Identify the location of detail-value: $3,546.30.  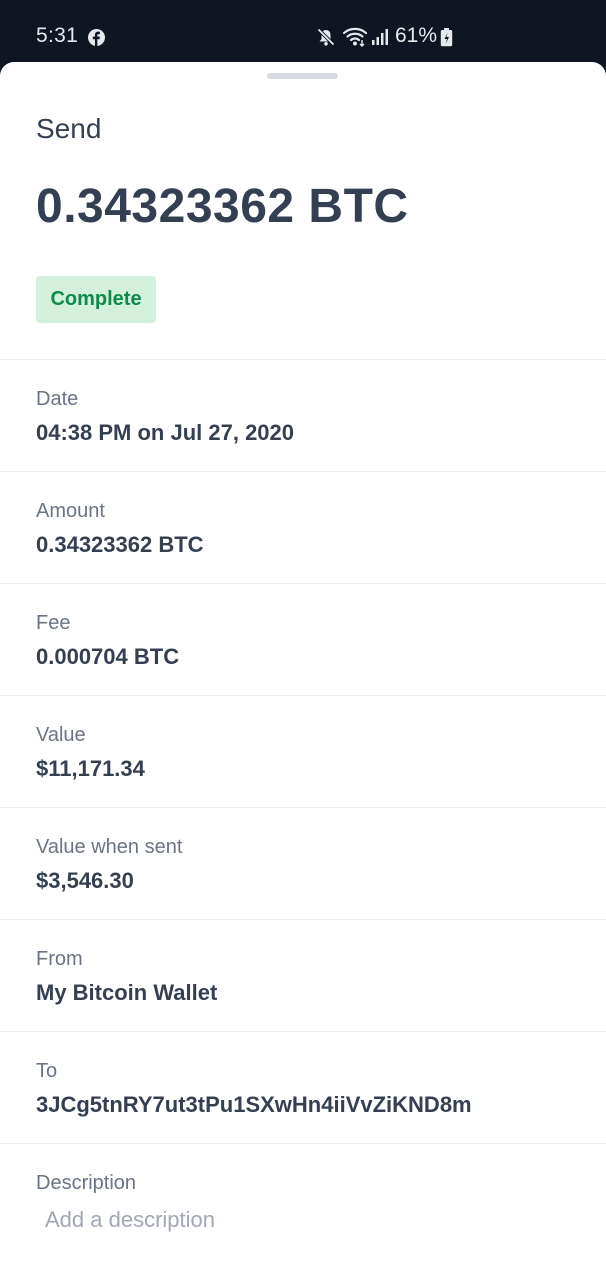
(85, 880).